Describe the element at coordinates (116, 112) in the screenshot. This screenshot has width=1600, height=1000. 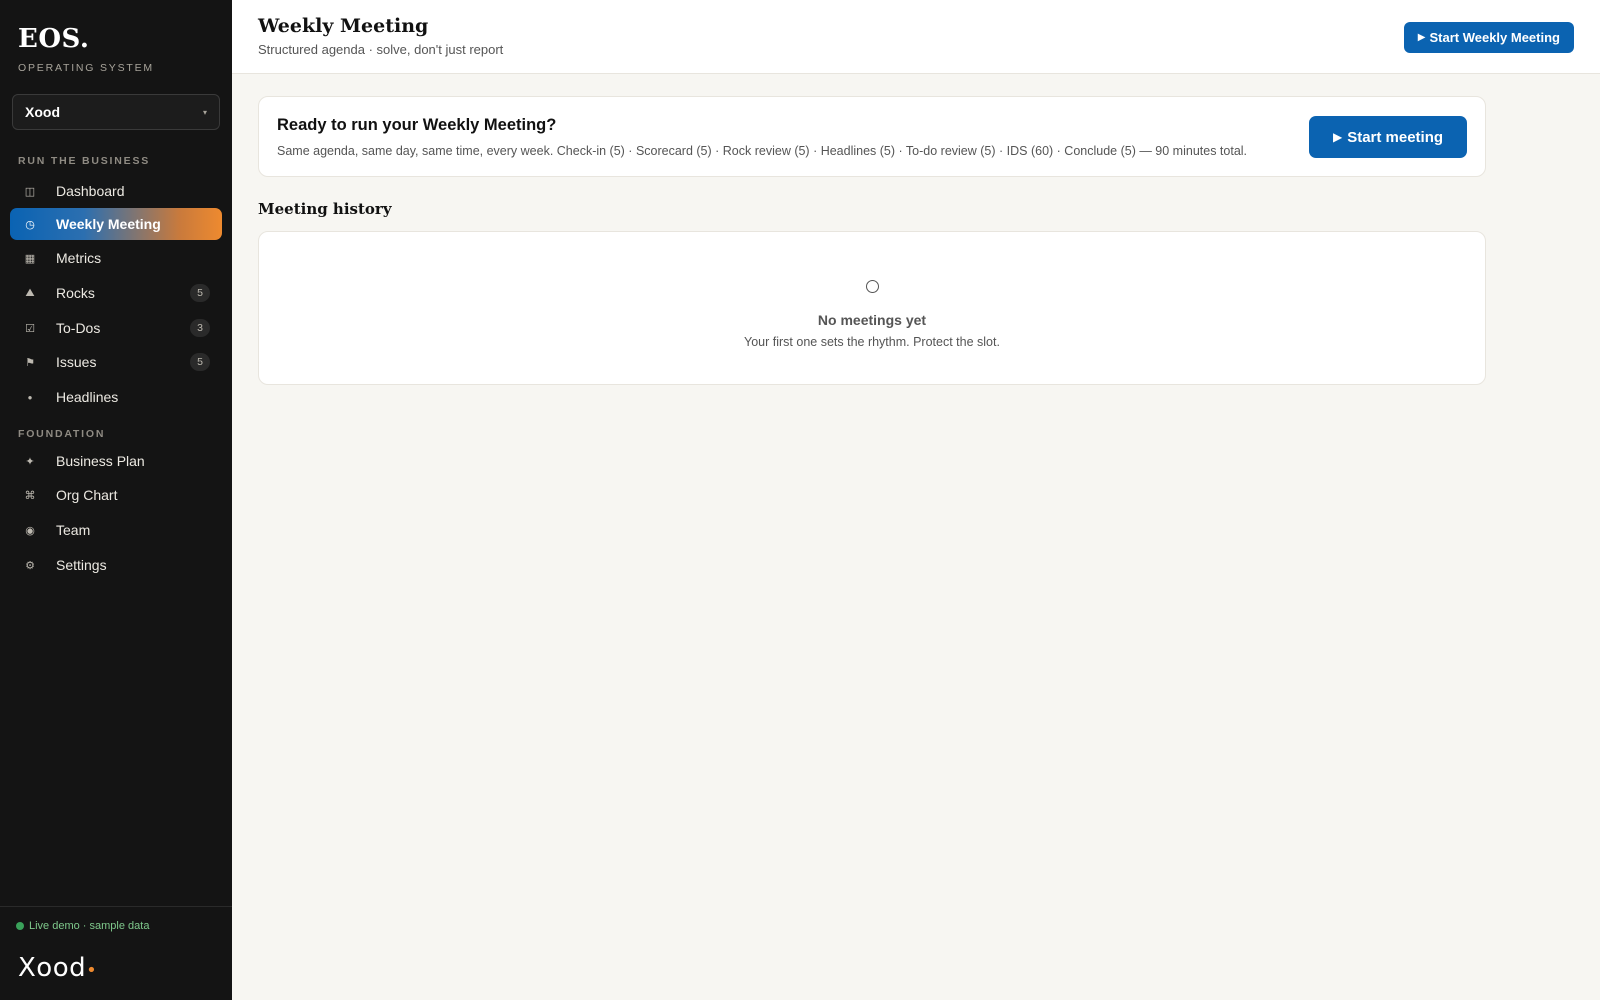
I see `org-select: Xood ▾` at that location.